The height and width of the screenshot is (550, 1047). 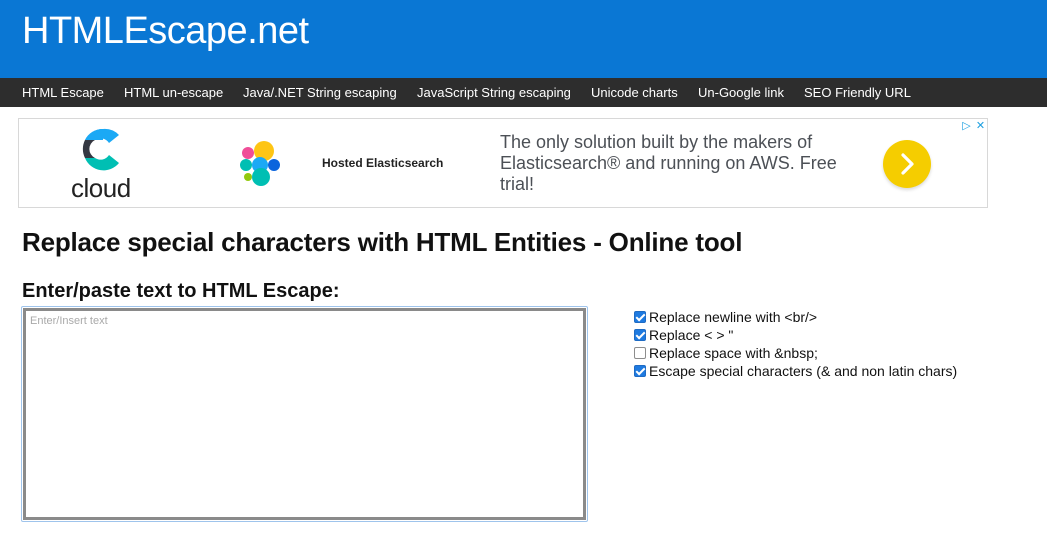 What do you see at coordinates (101, 188) in the screenshot?
I see `ad-logo-text: cloud` at bounding box center [101, 188].